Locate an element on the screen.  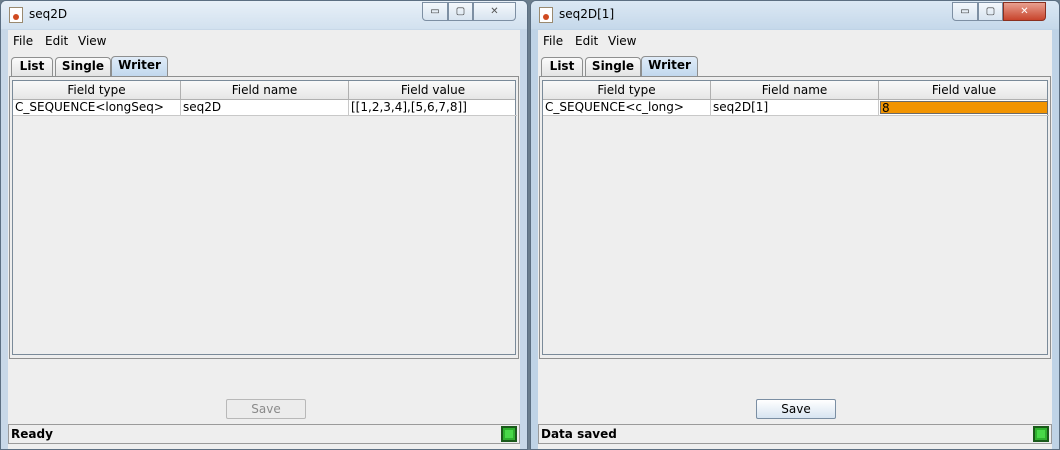
cell-field-value: 8 is located at coordinates (964, 108).